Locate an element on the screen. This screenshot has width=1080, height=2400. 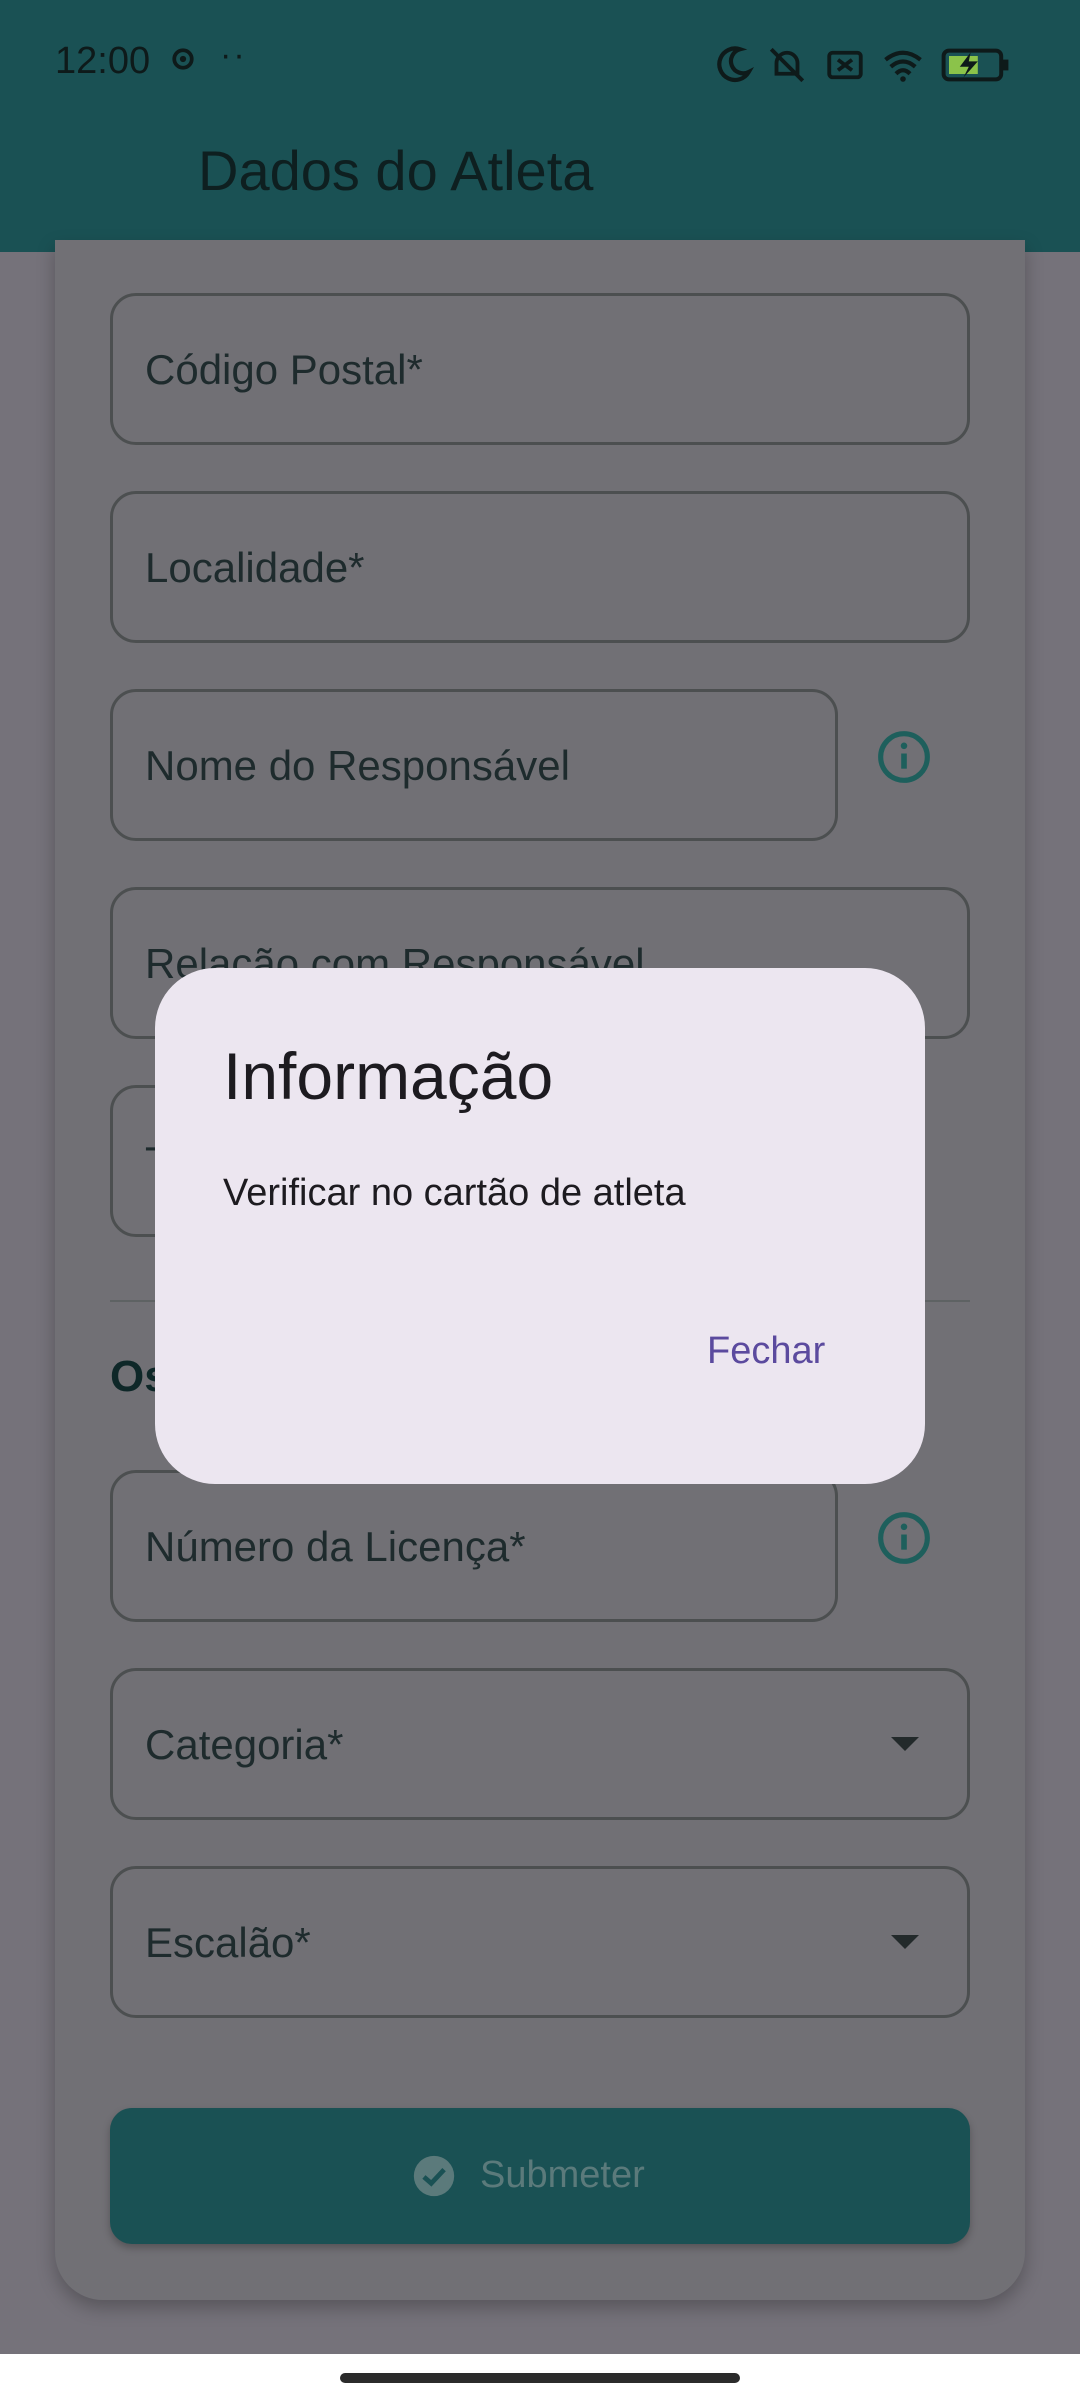
license-number-label: Número da Licença* is located at coordinates (335, 1546).